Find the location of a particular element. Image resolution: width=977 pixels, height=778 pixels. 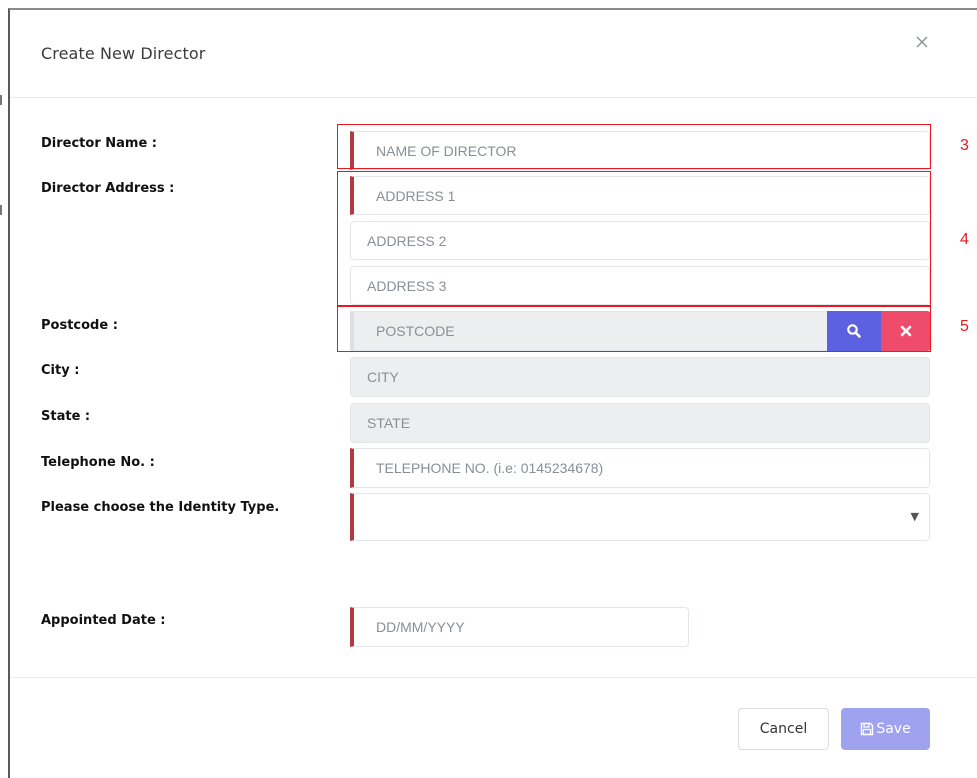

city-input is located at coordinates (640, 377).